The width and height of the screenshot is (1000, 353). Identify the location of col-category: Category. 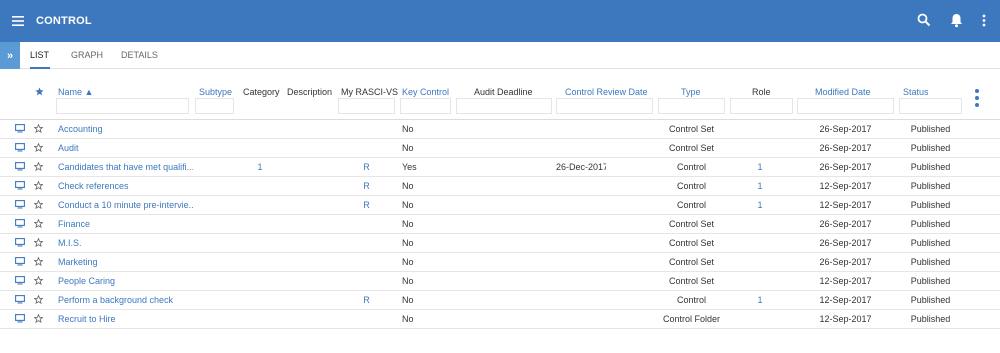
(261, 92).